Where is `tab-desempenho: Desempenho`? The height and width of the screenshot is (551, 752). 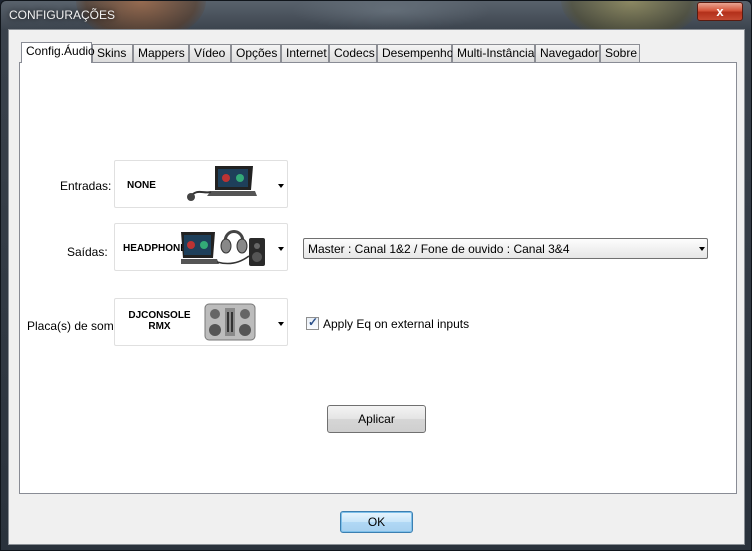 tab-desempenho: Desempenho is located at coordinates (415, 53).